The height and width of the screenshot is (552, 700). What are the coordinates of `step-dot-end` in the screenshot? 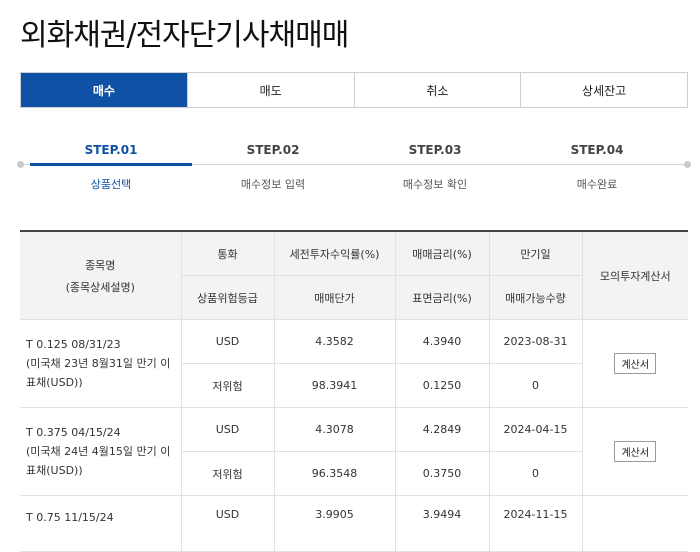 It's located at (687, 164).